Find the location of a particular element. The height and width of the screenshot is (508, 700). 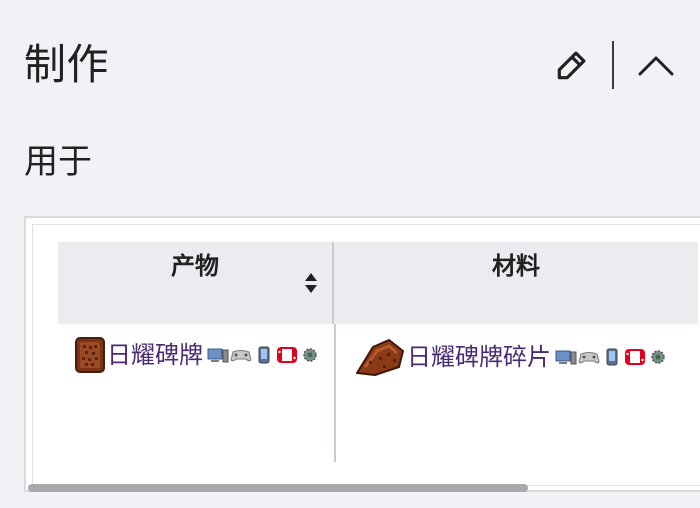

material-link: 日耀碑牌碎片 is located at coordinates (479, 357).